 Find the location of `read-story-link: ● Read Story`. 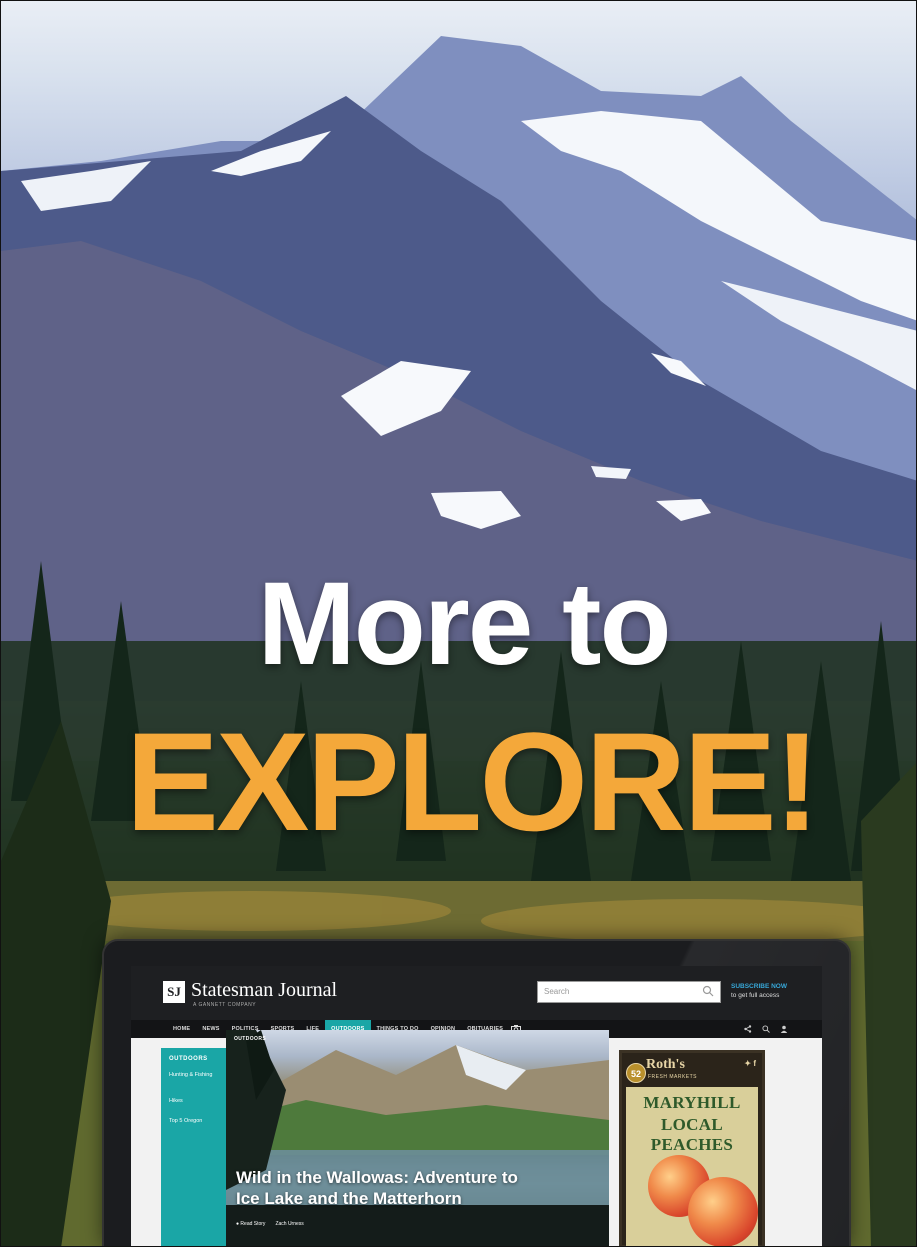

read-story-link: ● Read Story is located at coordinates (250, 1224).